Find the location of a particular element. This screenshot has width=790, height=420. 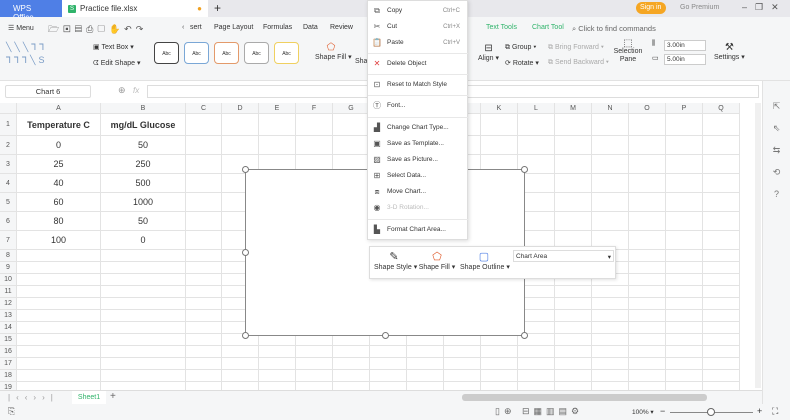

chart-element-select: Chart Area ▾ is located at coordinates (563, 256).